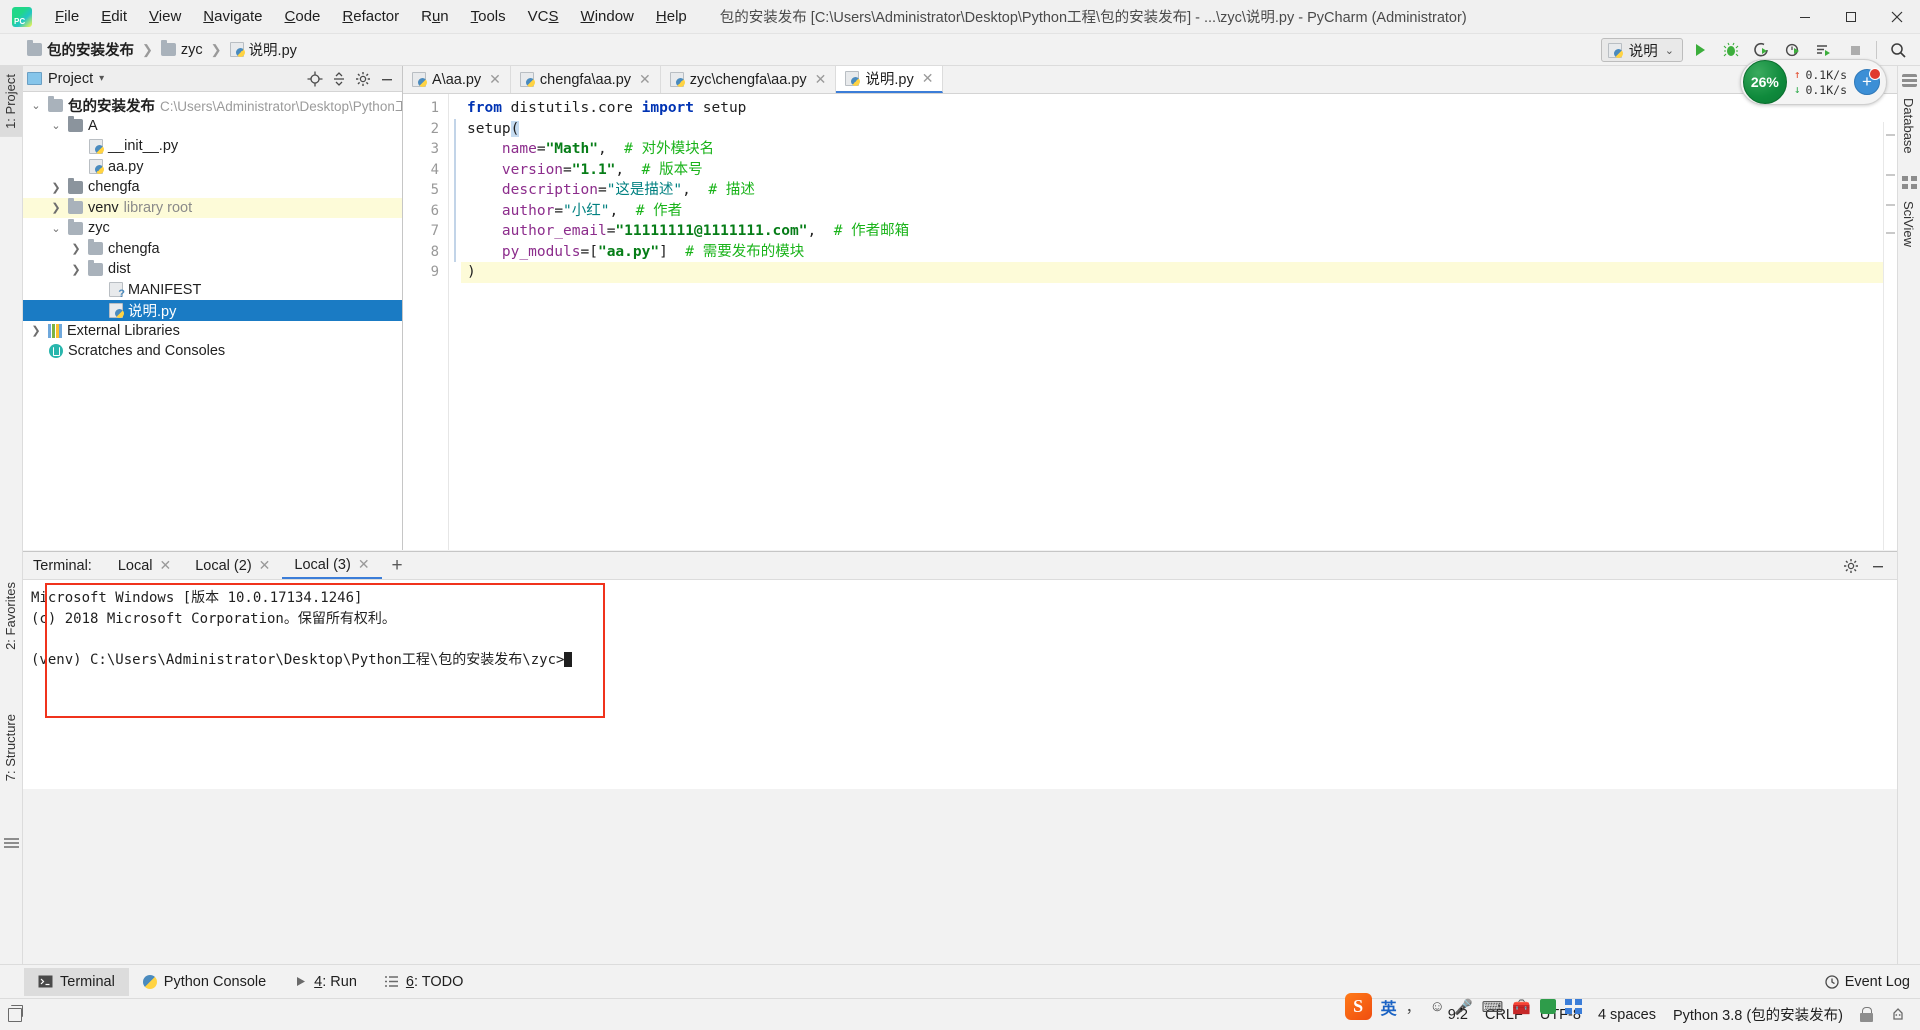 This screenshot has width=1920, height=1030. What do you see at coordinates (1573, 1006) in the screenshot?
I see `grid-icon` at bounding box center [1573, 1006].